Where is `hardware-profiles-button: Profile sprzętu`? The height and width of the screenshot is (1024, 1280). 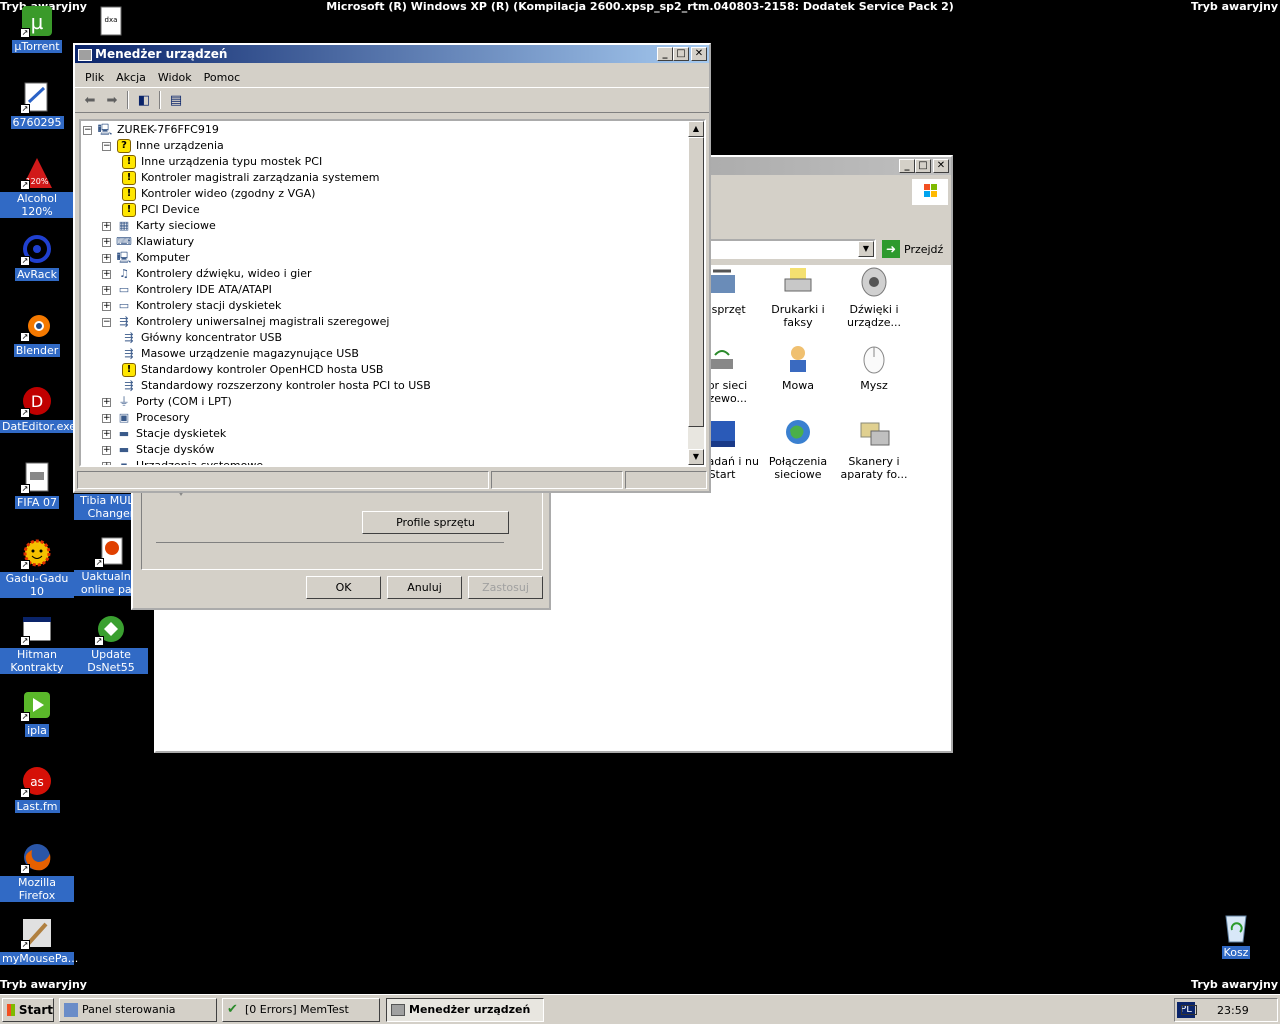
hardware-profiles-button: Profile sprzętu is located at coordinates (435, 522).